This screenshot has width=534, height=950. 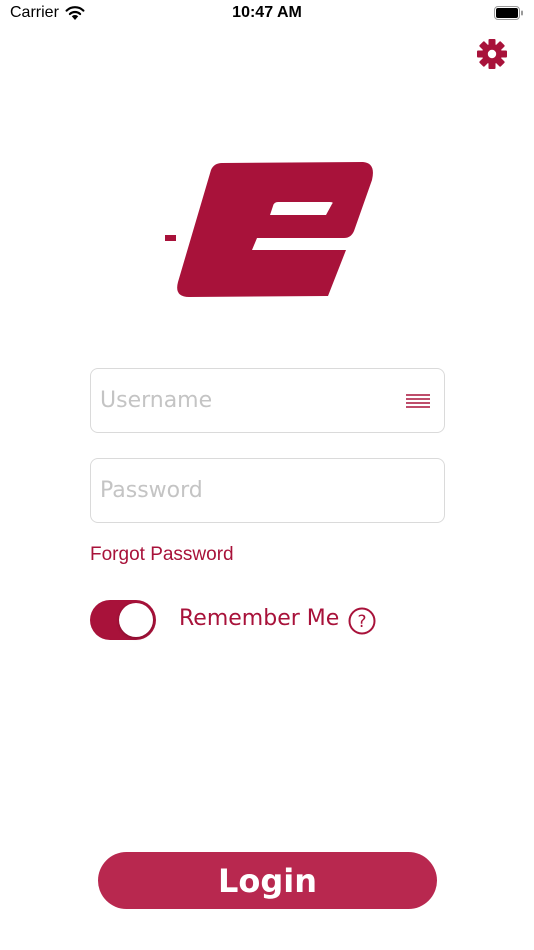 I want to click on brand-logo, so click(x=269, y=229).